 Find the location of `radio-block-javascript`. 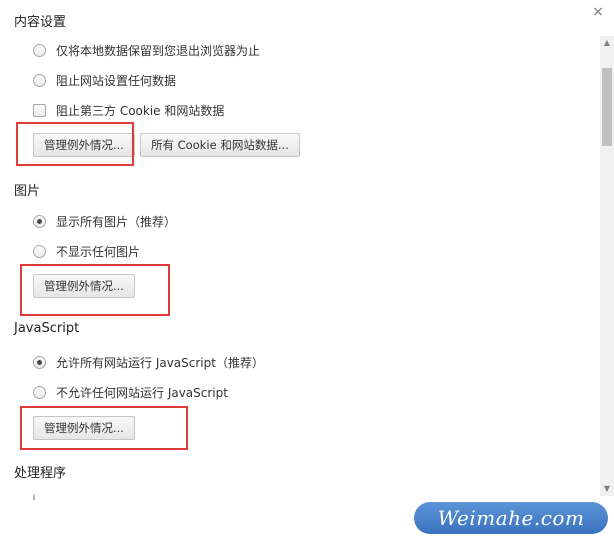

radio-block-javascript is located at coordinates (39, 392).